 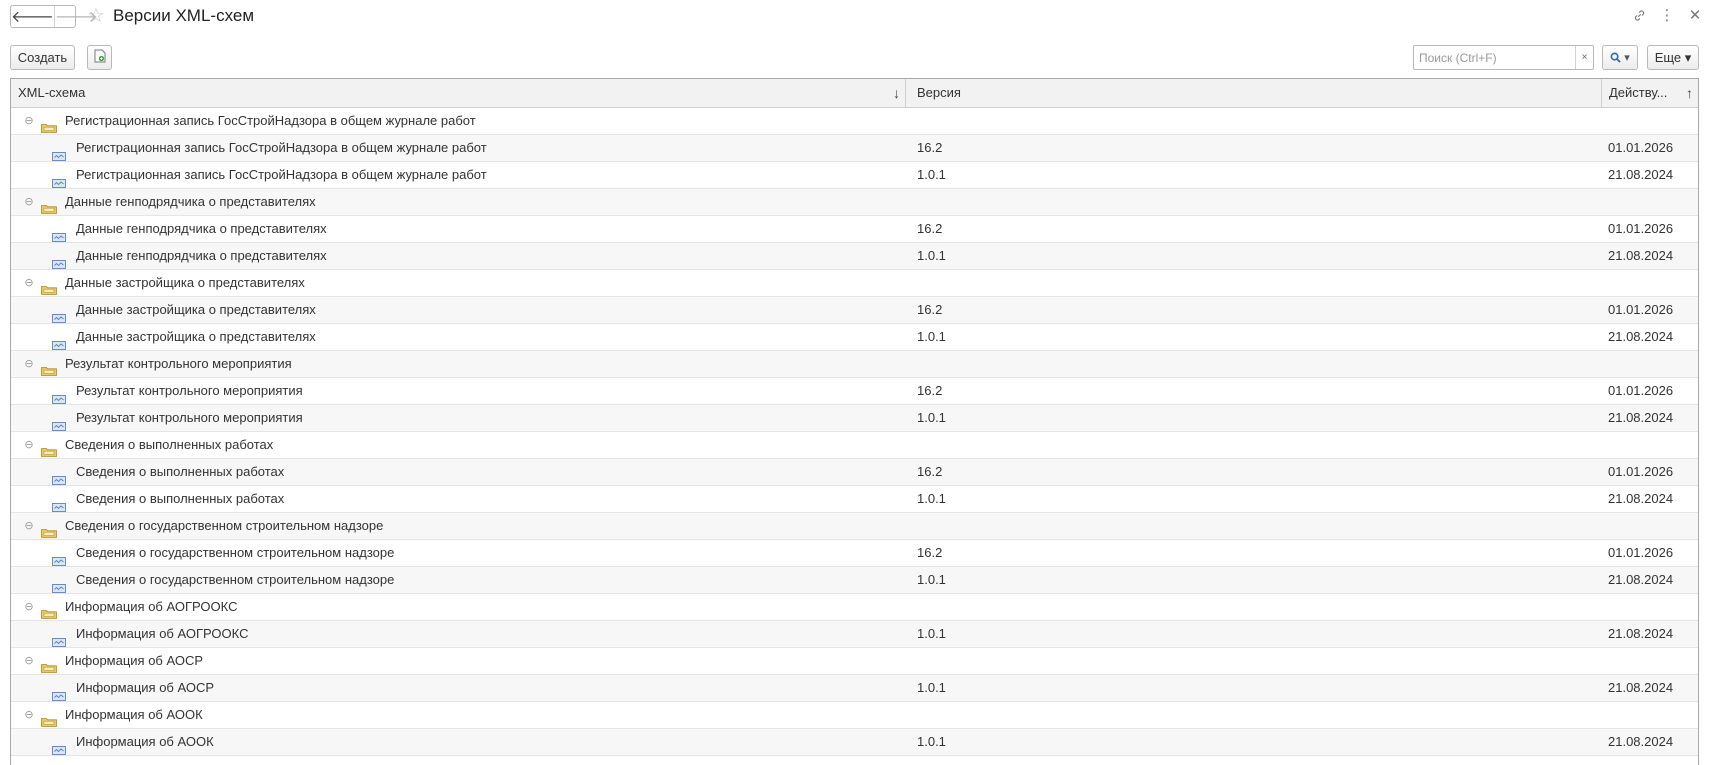 What do you see at coordinates (1650, 93) in the screenshot?
I see `column-header-effective: Действу... ↑` at bounding box center [1650, 93].